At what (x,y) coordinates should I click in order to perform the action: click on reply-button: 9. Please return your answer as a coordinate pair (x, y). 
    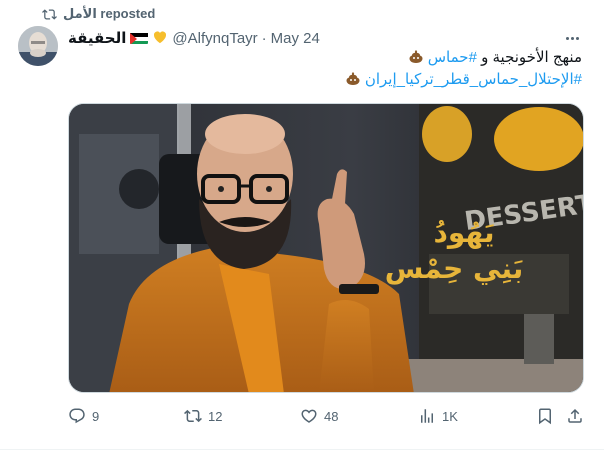
    Looking at the image, I should click on (83, 416).